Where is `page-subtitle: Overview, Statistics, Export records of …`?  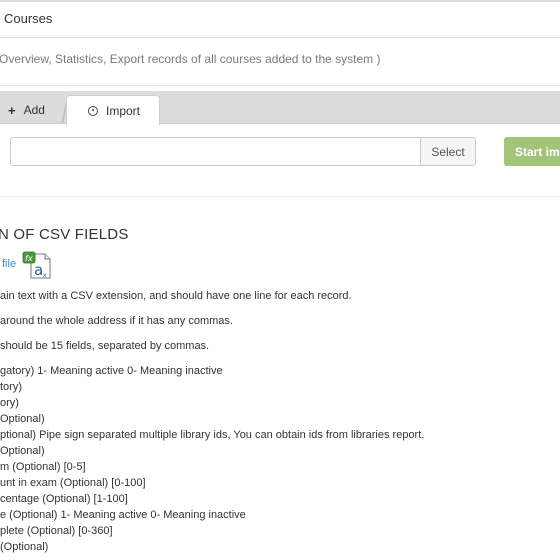 page-subtitle: Overview, Statistics, Export records of … is located at coordinates (190, 59).